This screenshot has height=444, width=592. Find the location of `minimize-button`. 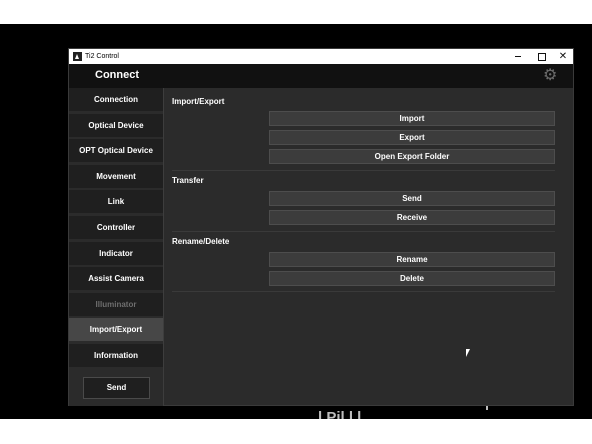

minimize-button is located at coordinates (518, 56).